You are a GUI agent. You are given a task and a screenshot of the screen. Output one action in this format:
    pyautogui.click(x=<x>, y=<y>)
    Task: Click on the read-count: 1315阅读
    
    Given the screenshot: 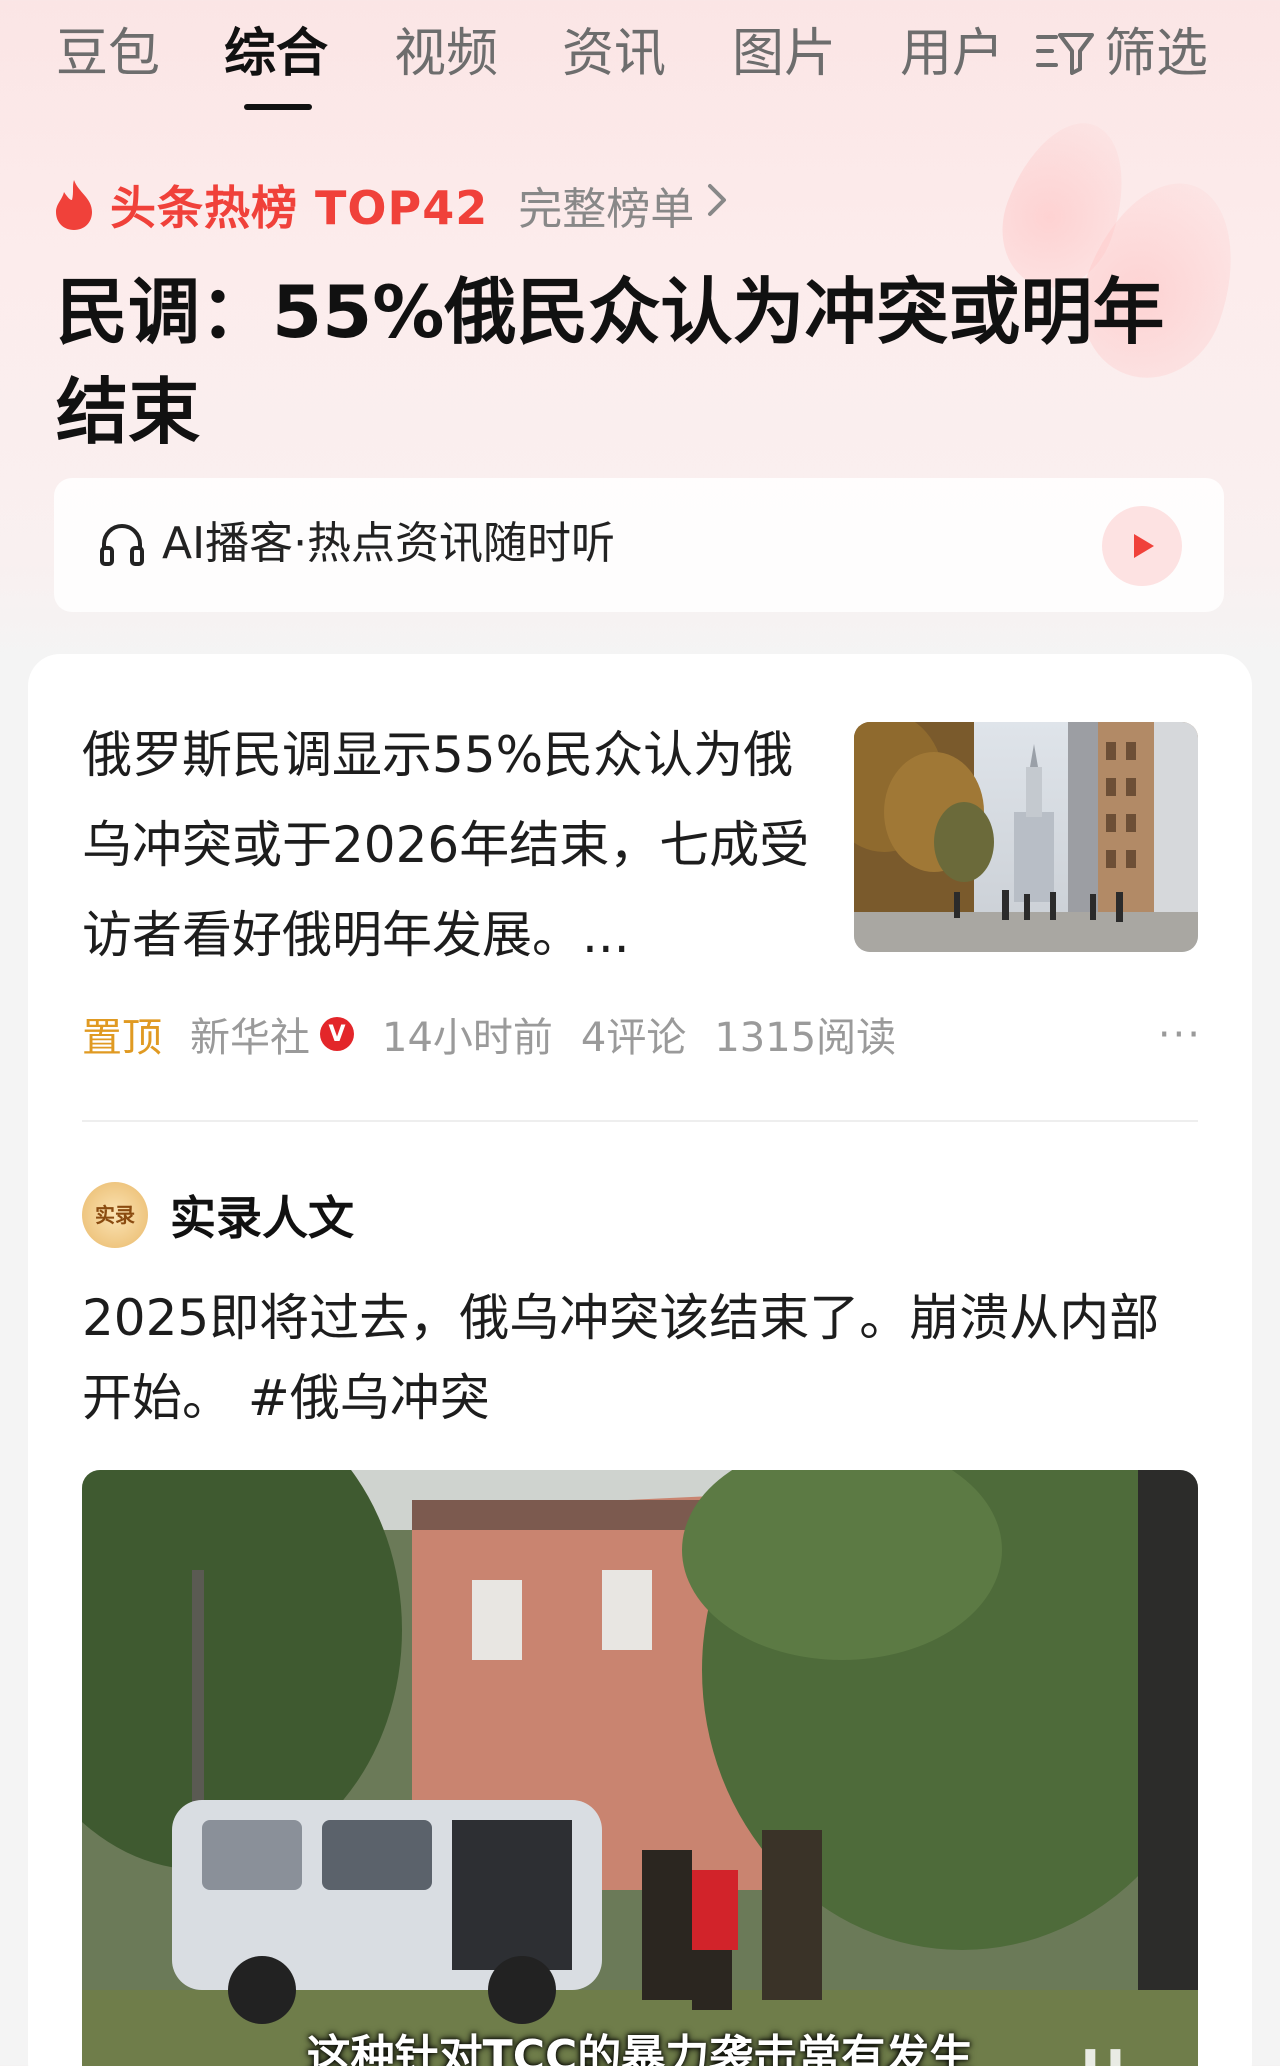 What is the action you would take?
    pyautogui.click(x=805, y=1038)
    